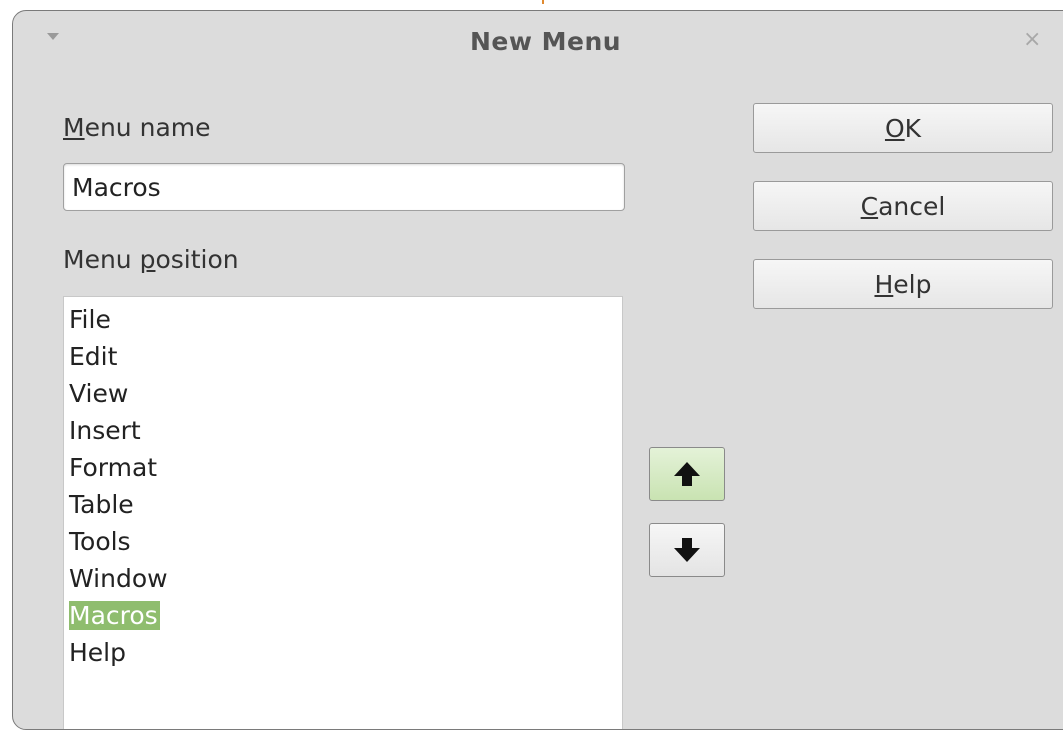 The height and width of the screenshot is (730, 1063). I want to click on list-item-label: Edit, so click(93, 356).